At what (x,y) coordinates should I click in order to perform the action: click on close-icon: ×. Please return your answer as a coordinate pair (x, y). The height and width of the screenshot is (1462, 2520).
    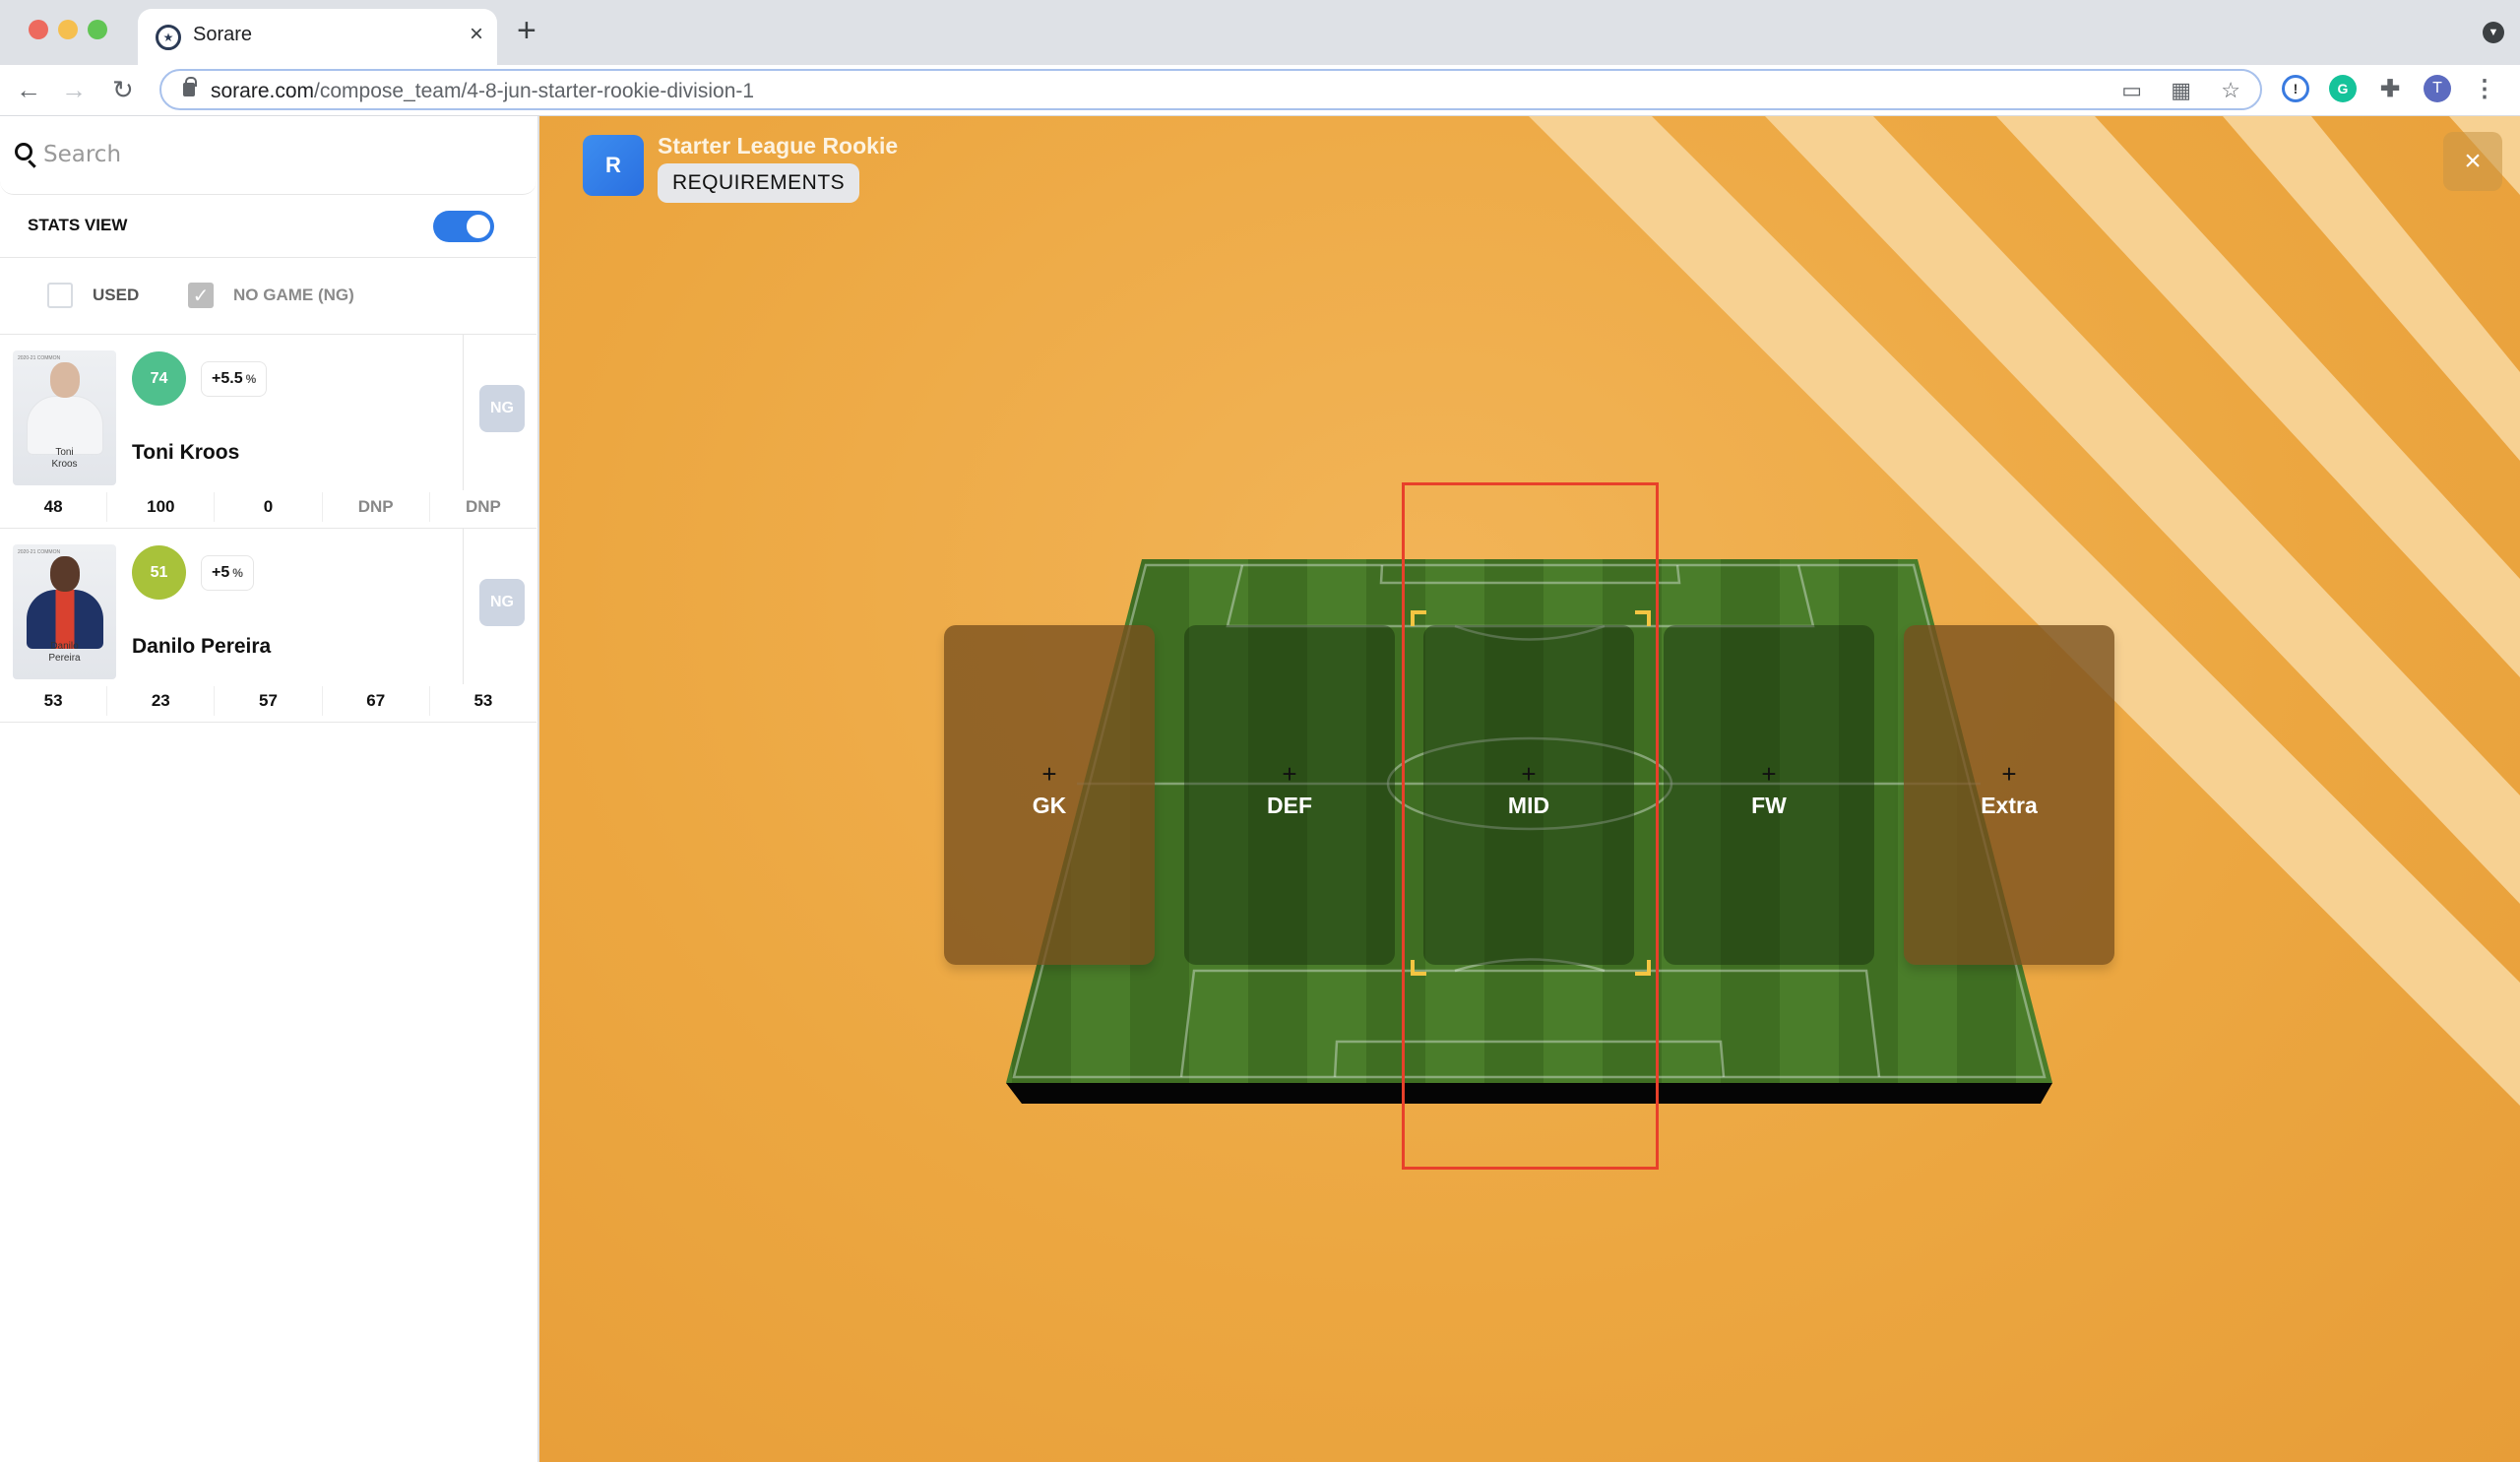
    Looking at the image, I should click on (2473, 161).